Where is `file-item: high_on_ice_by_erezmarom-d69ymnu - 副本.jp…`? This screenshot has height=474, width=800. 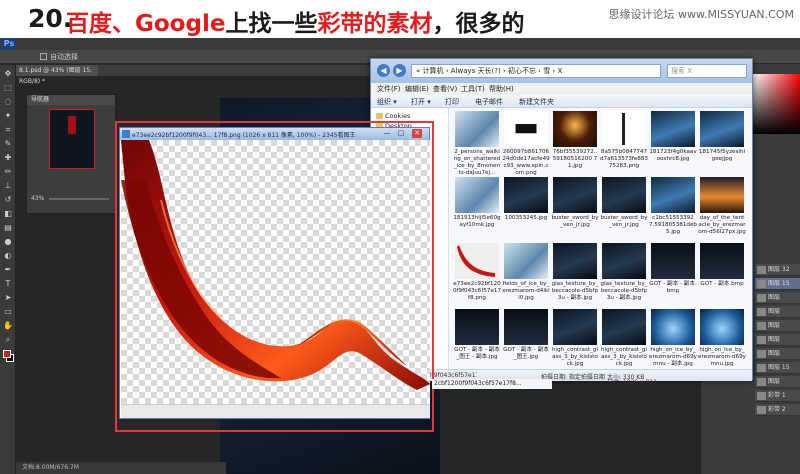 file-item: high_on_ice_by_erezmarom-d69ymnu - 副本.jp… is located at coordinates (673, 338).